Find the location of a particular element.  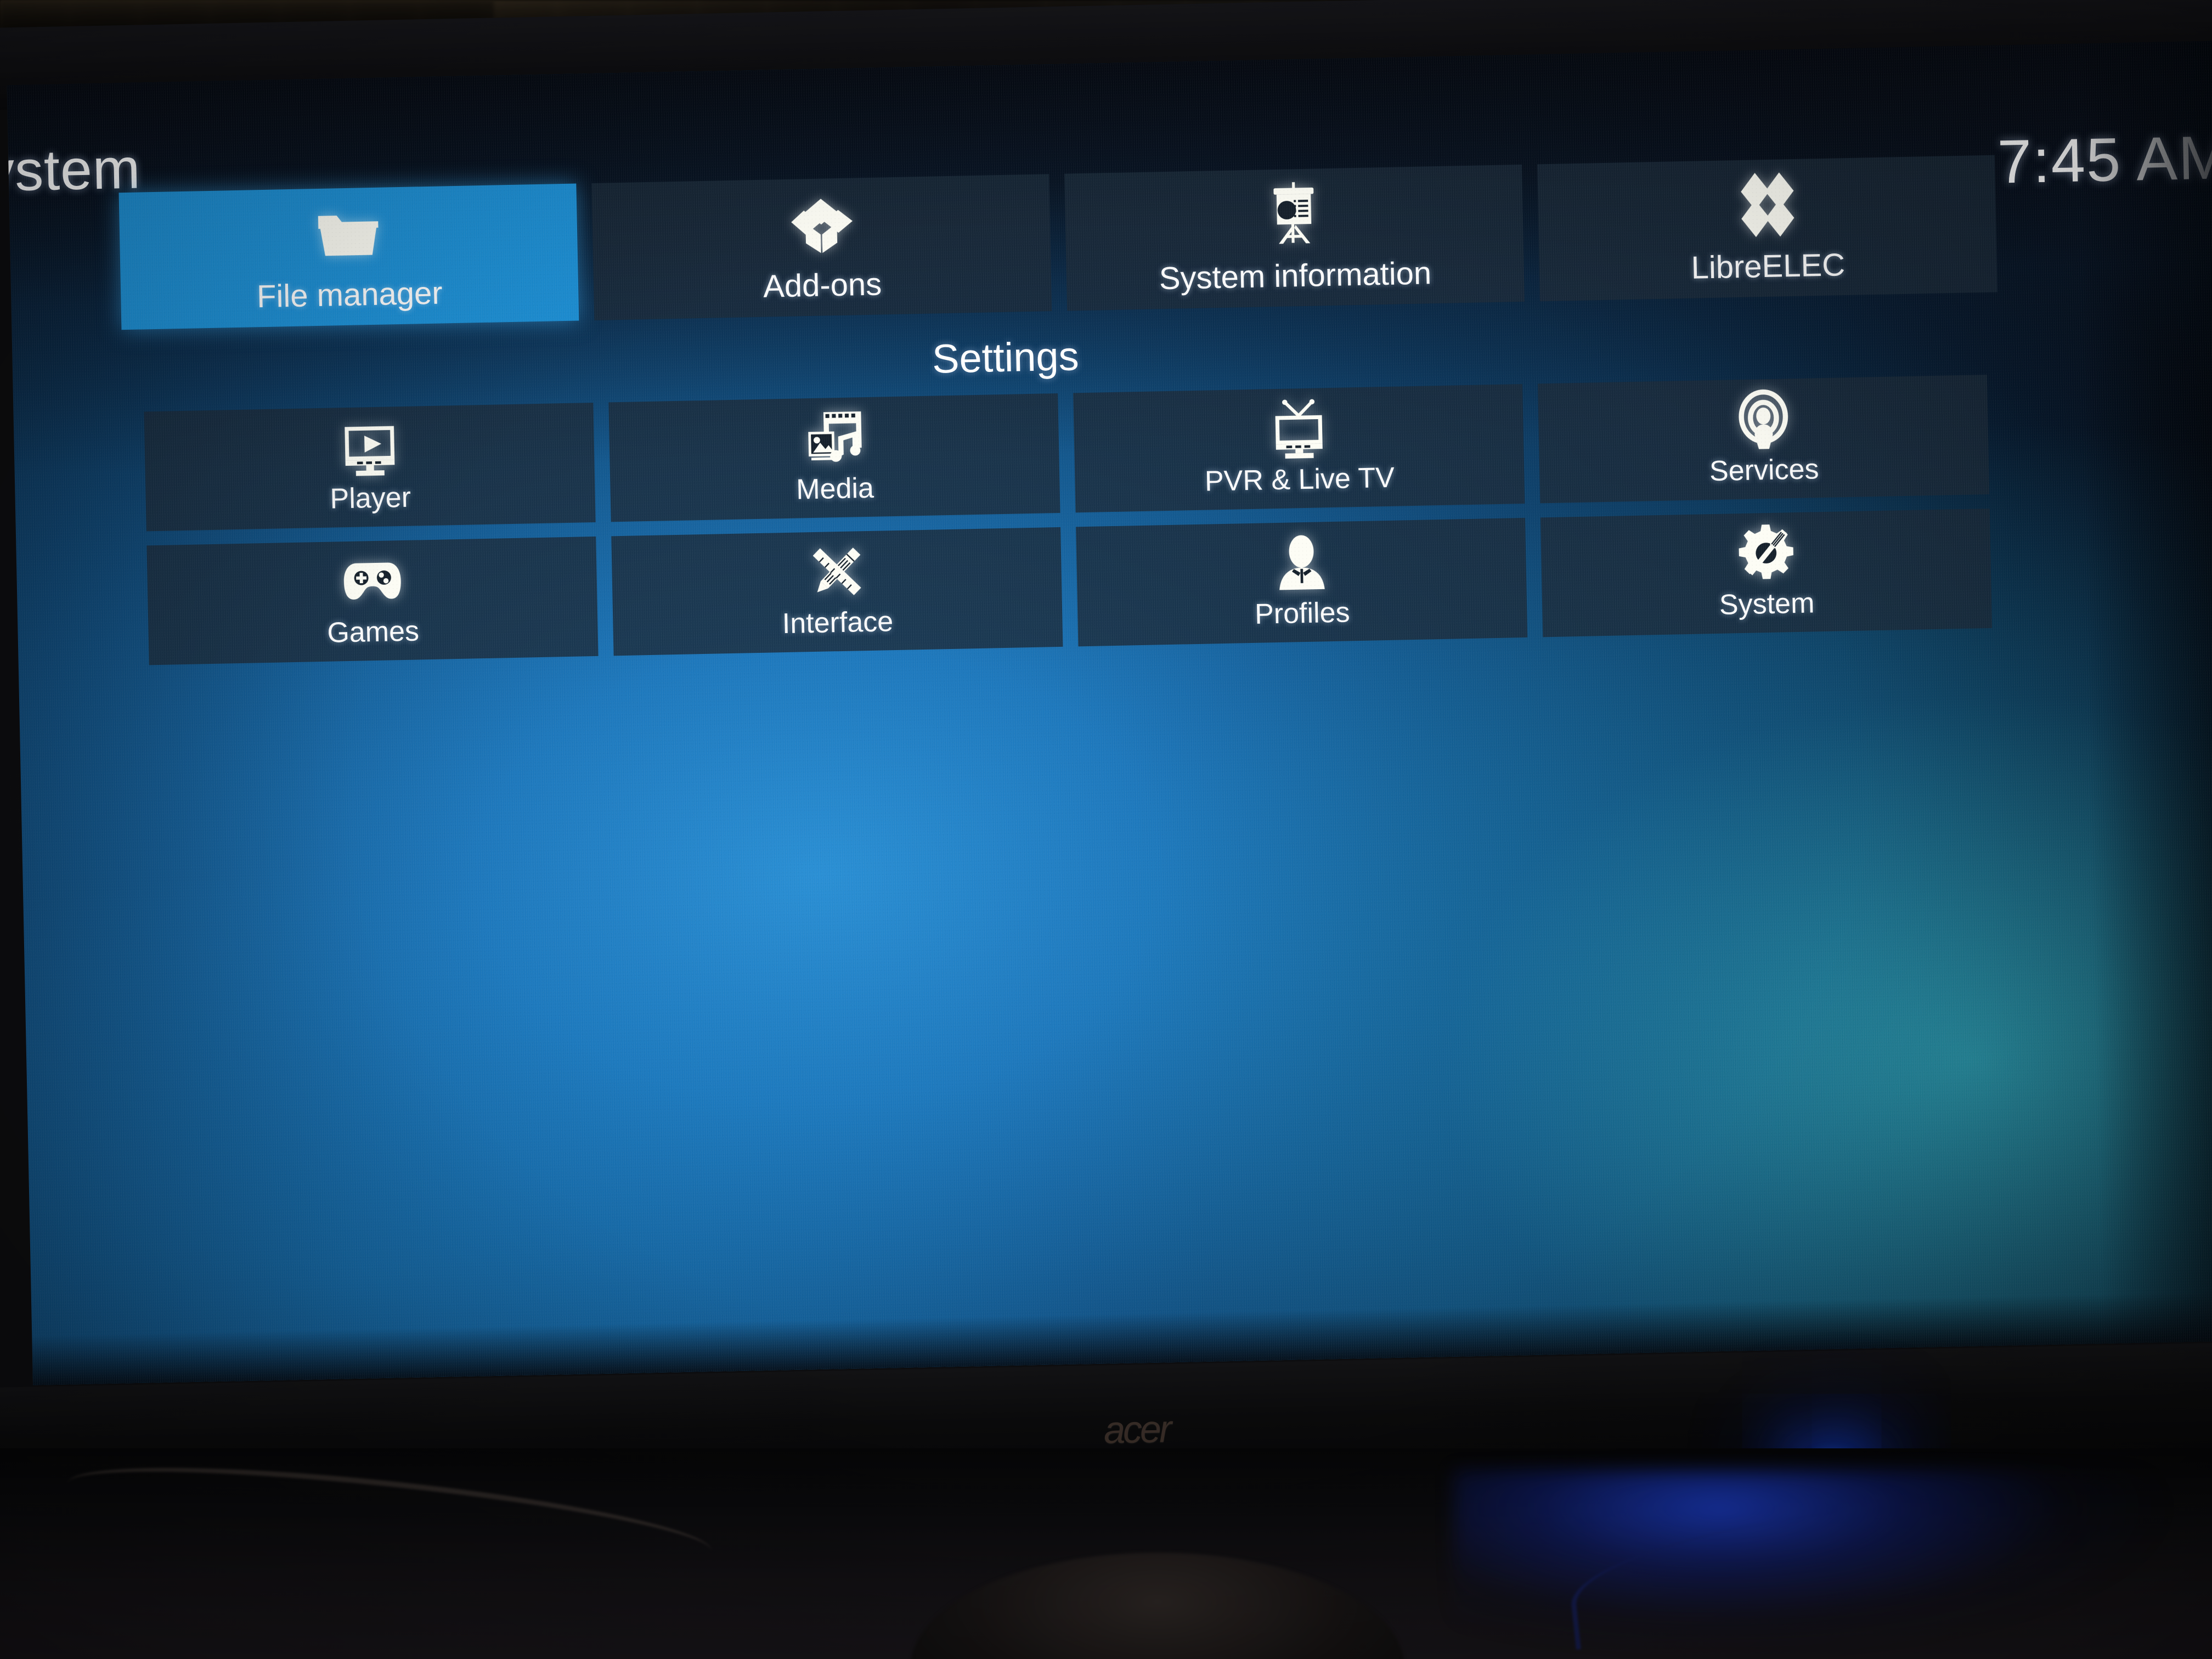

monitor-brand-logo: acer is located at coordinates (1136, 1430).